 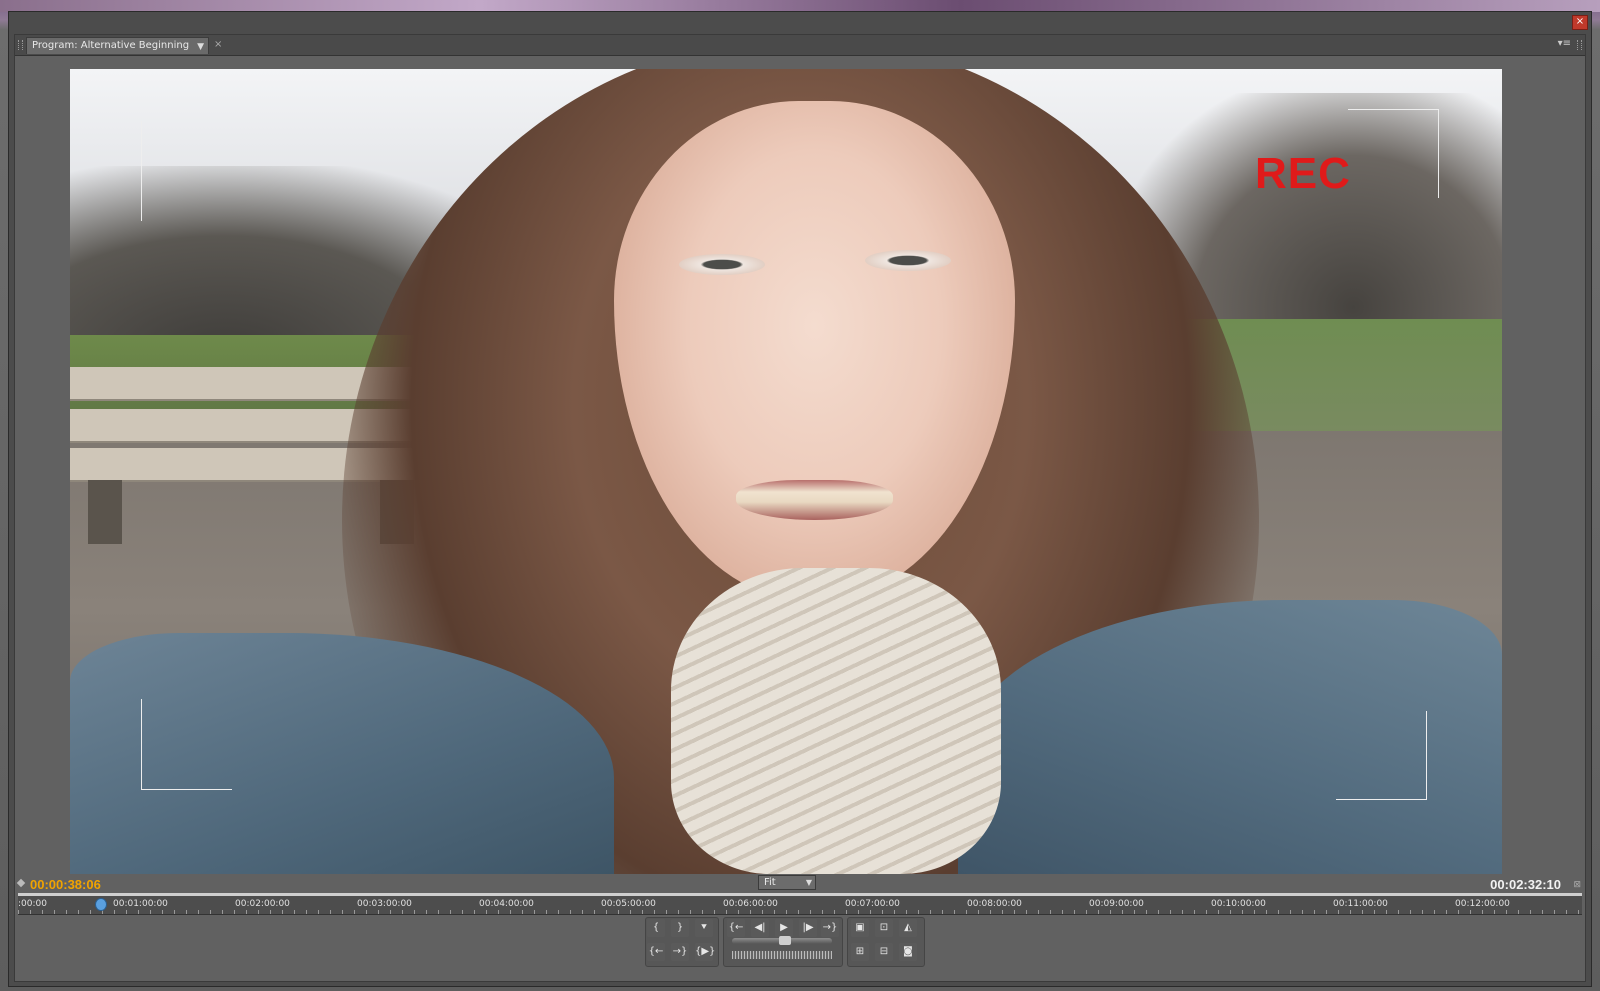 What do you see at coordinates (1482, 904) in the screenshot?
I see `ruler-tick-label: 00:12:00:00` at bounding box center [1482, 904].